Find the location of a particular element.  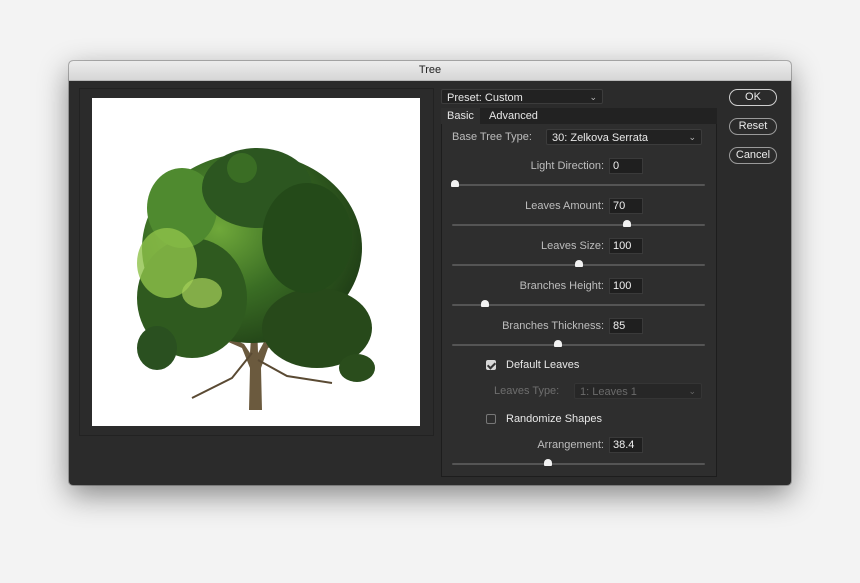

tree-image is located at coordinates (256, 279).